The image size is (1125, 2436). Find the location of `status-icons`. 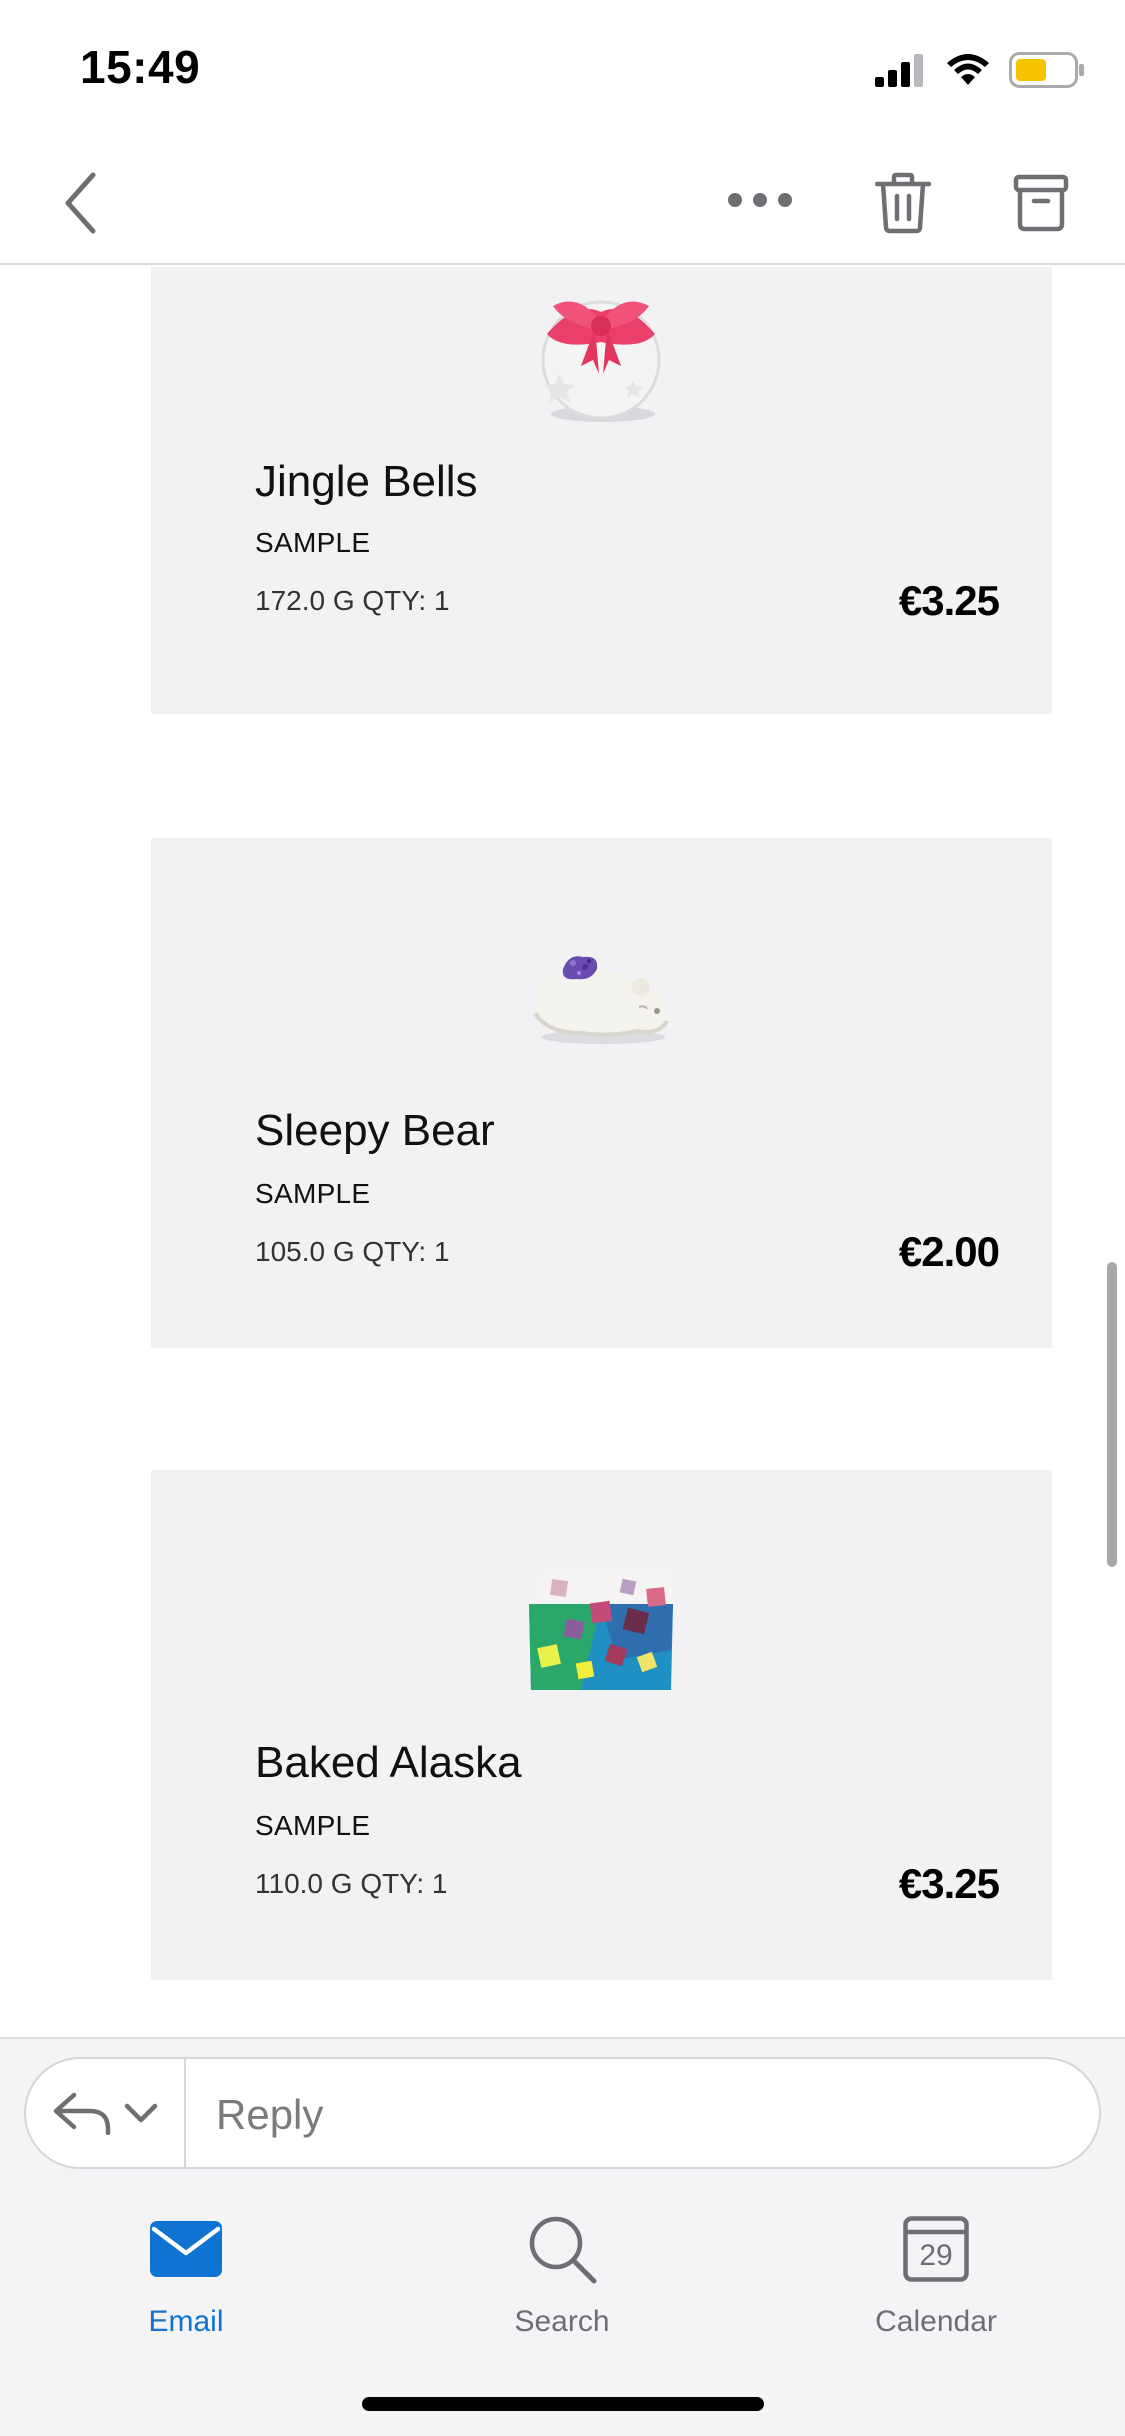

status-icons is located at coordinates (980, 70).